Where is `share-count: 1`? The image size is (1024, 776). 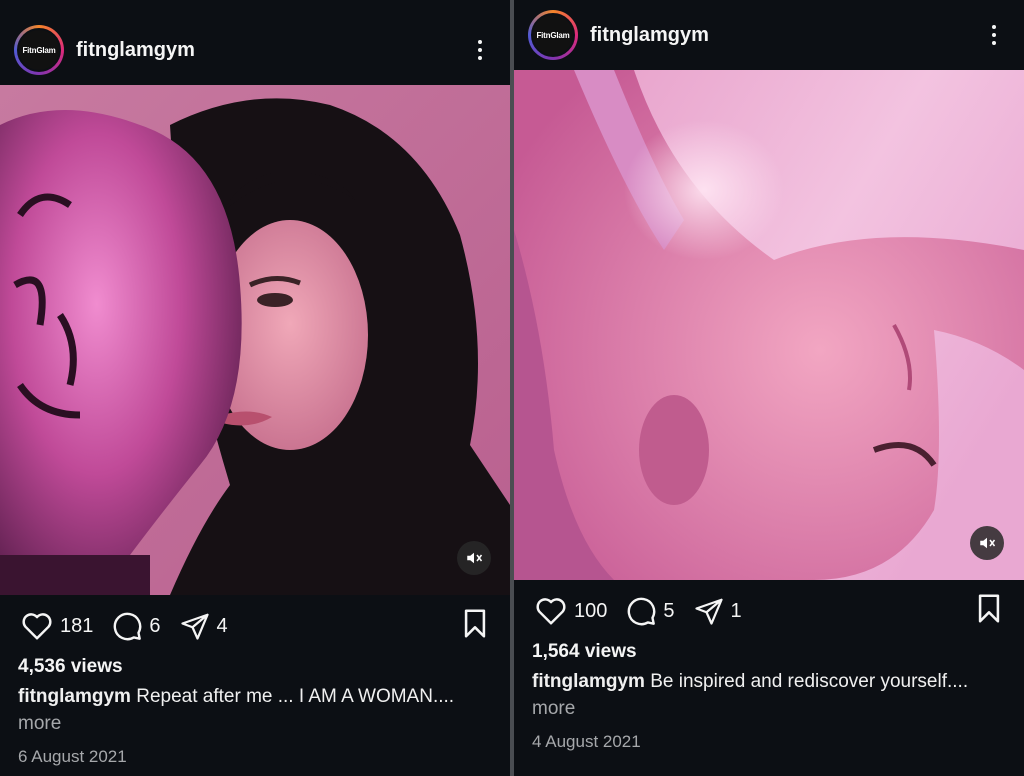 share-count: 1 is located at coordinates (736, 610).